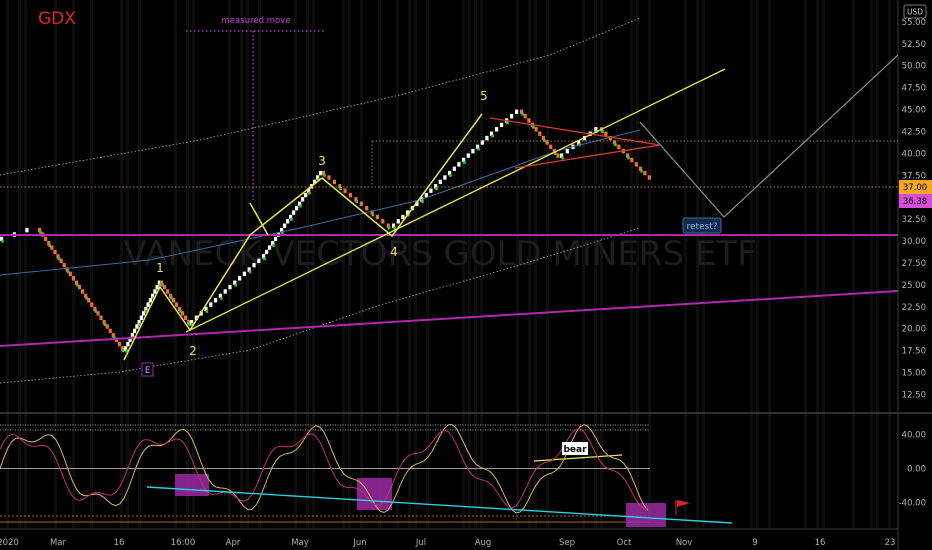 This screenshot has height=550, width=932. I want to click on x-tick-label: Nov, so click(684, 543).